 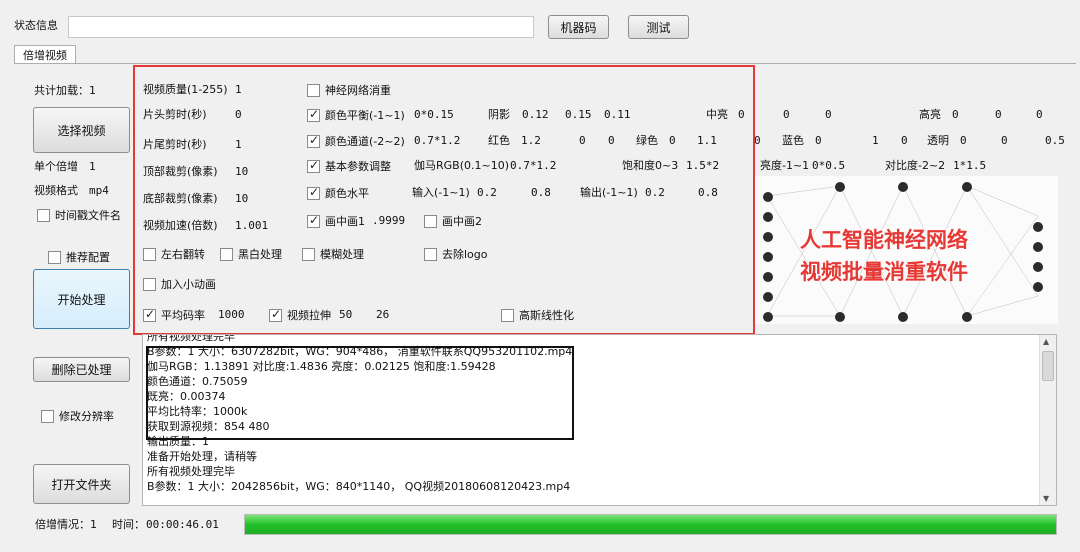 What do you see at coordinates (1039, 114) in the screenshot?
I see `highlight-input-3: 0` at bounding box center [1039, 114].